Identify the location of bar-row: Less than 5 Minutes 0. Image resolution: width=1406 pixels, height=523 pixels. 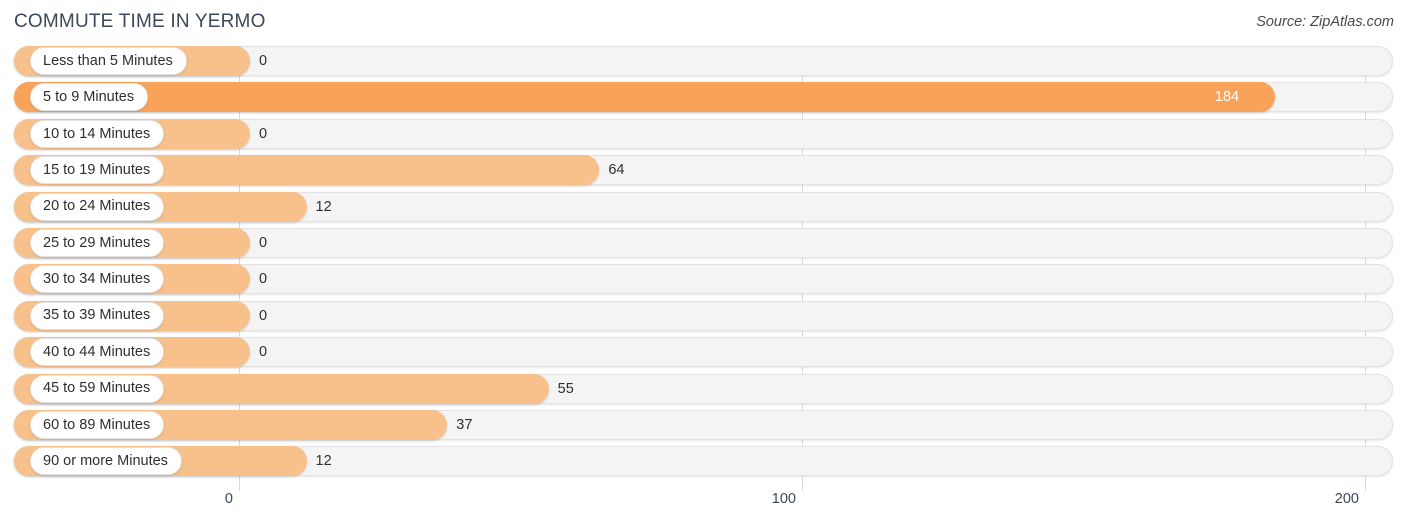
(703, 61).